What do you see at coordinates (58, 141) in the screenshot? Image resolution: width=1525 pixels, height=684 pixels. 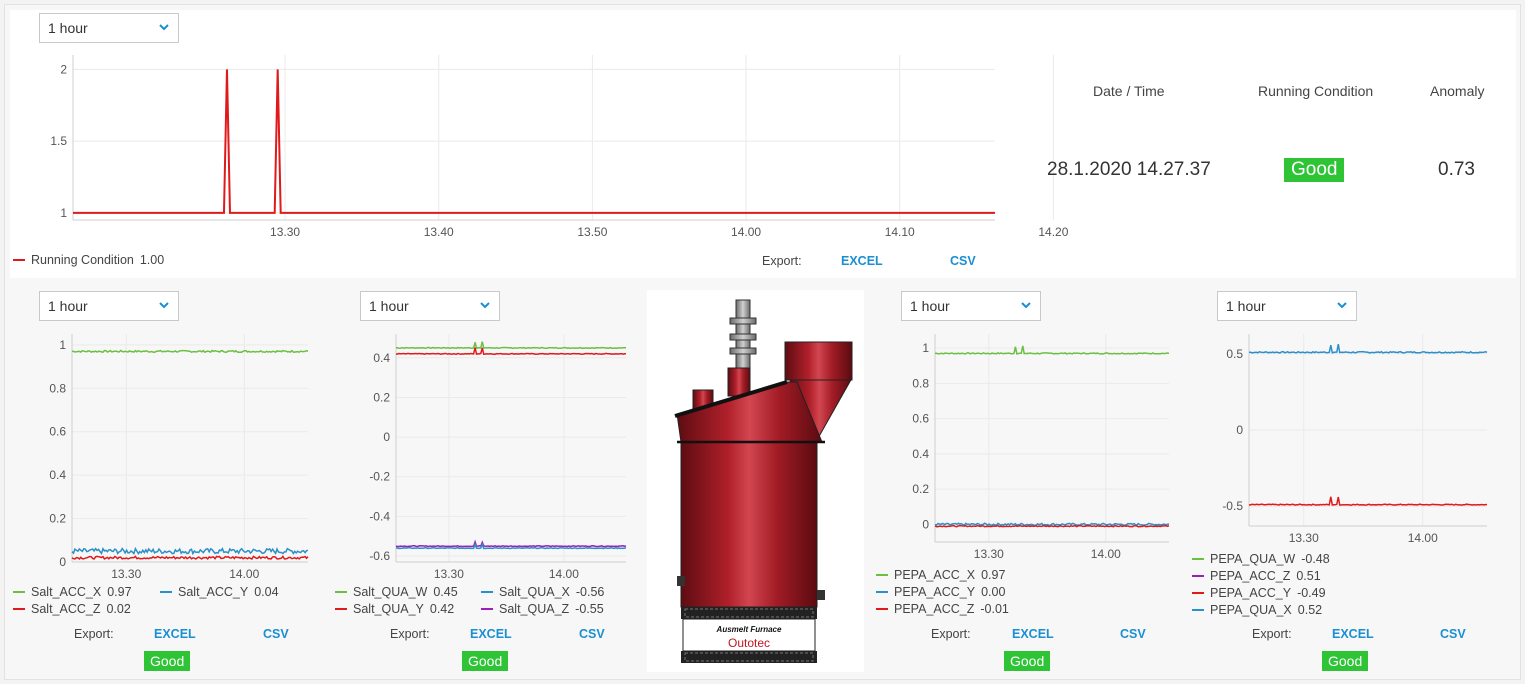 I see `y-tick-label: 1.5` at bounding box center [58, 141].